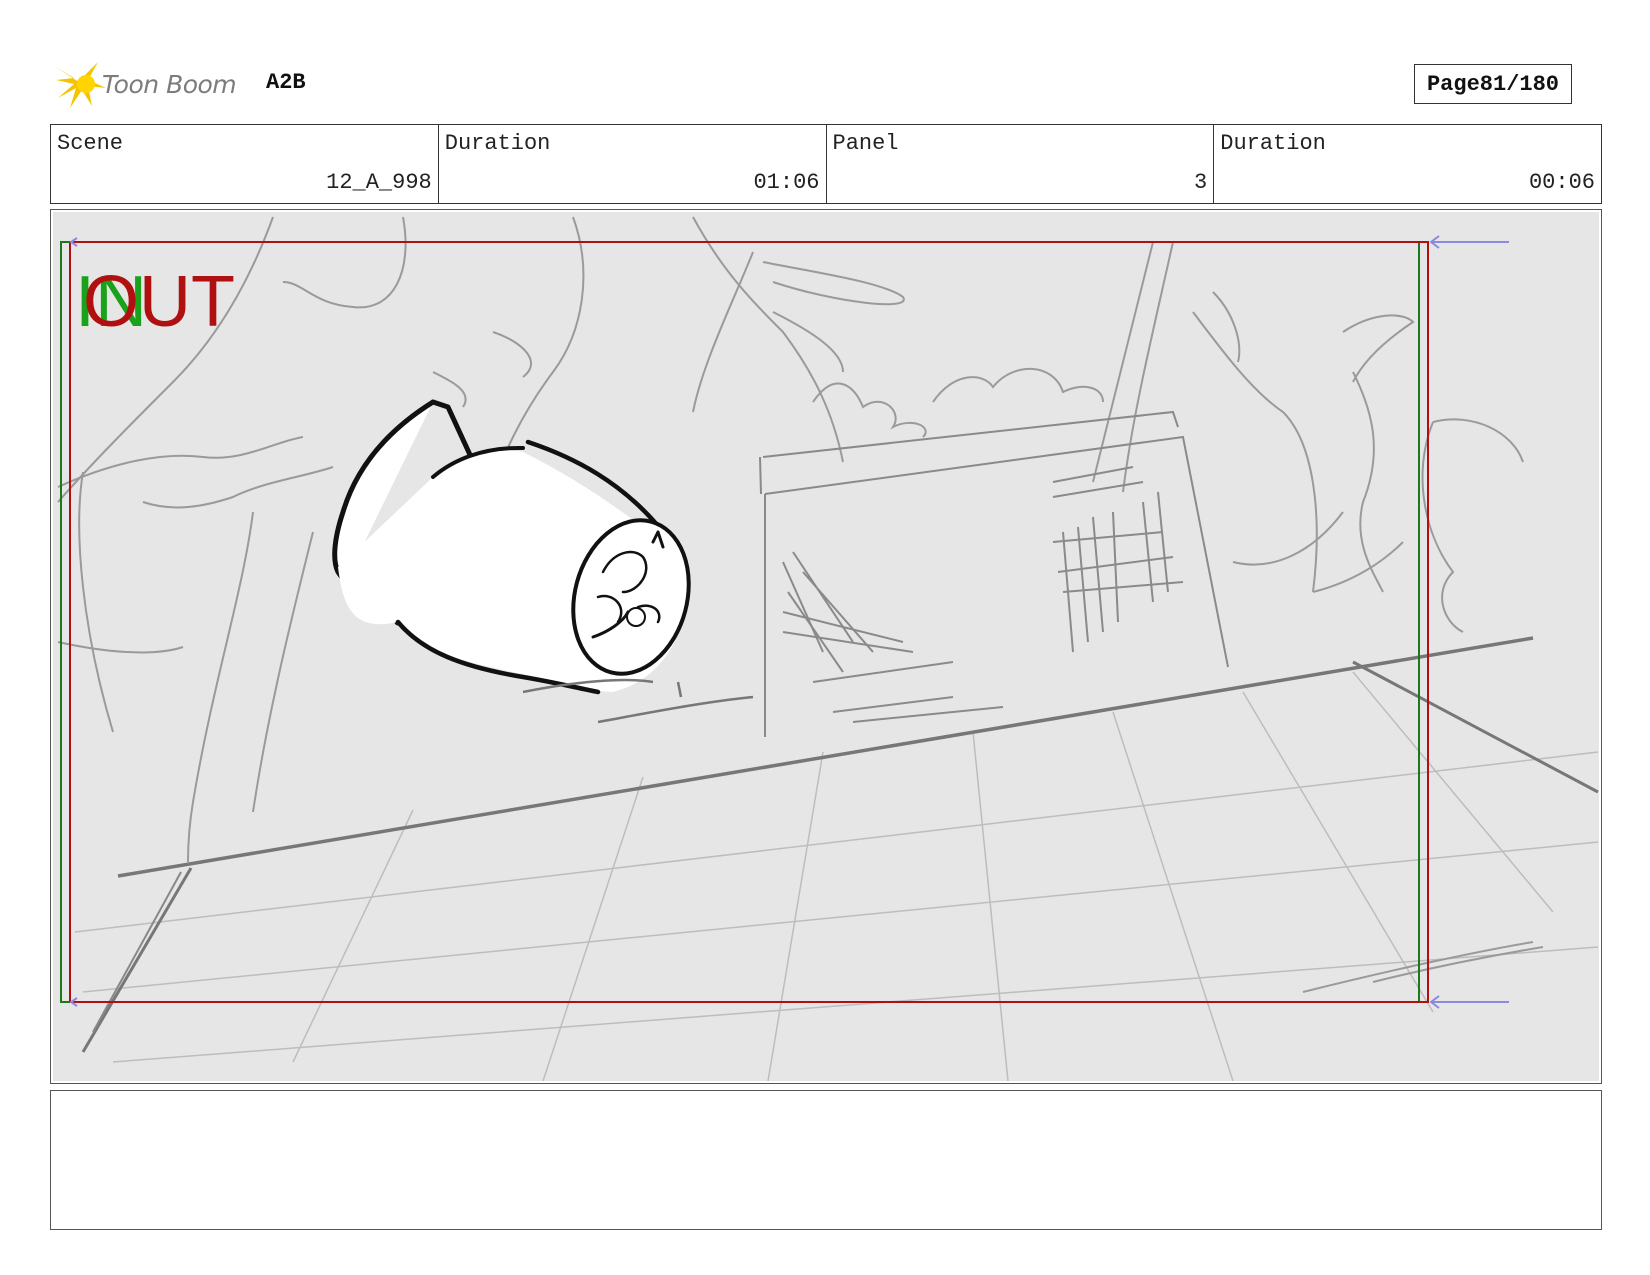  I want to click on panel-duration-label: Duration, so click(1273, 143).